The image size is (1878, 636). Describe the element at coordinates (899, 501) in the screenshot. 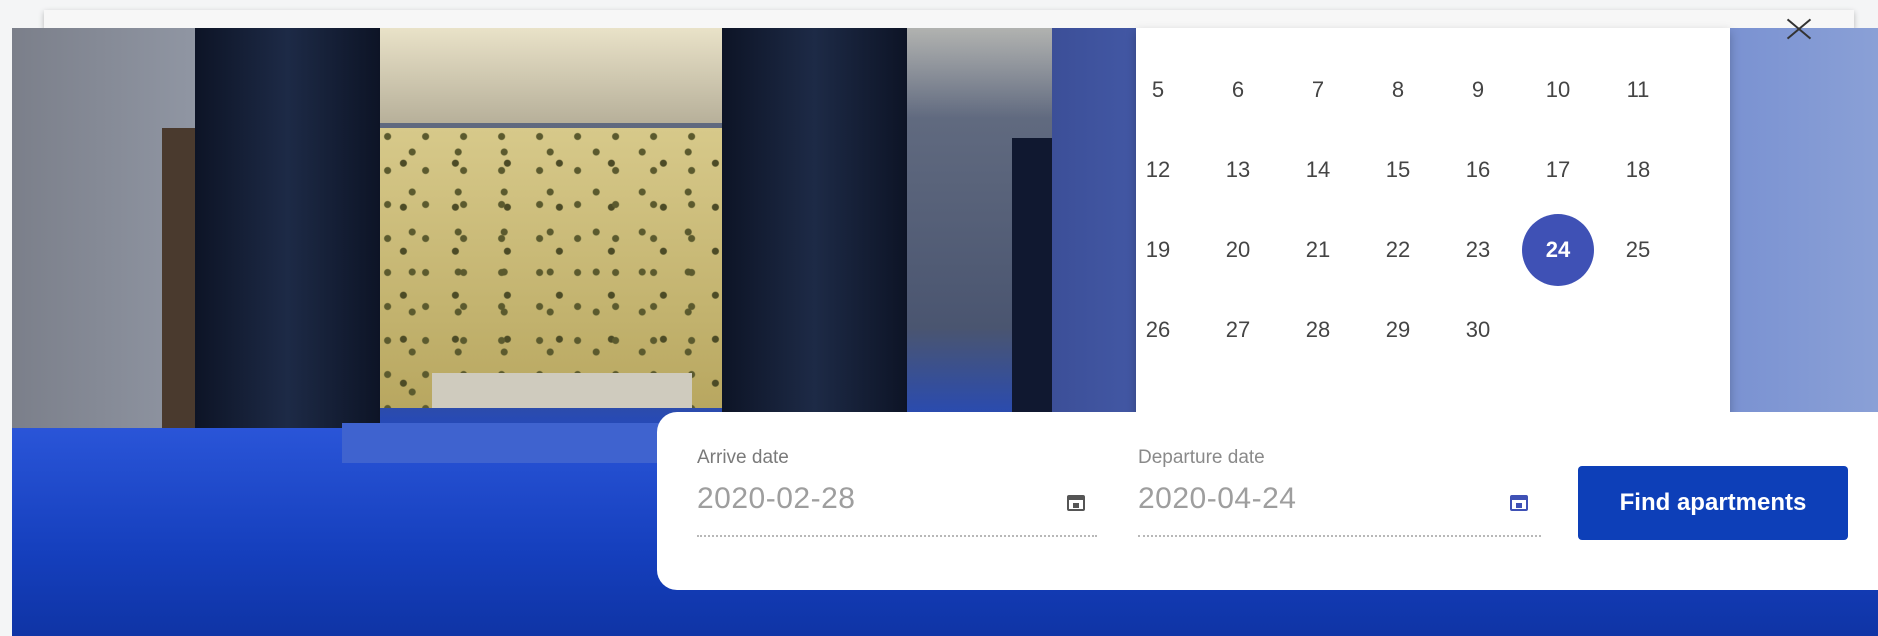

I see `arrive-date-field: Arrive date 2020-02-28` at that location.